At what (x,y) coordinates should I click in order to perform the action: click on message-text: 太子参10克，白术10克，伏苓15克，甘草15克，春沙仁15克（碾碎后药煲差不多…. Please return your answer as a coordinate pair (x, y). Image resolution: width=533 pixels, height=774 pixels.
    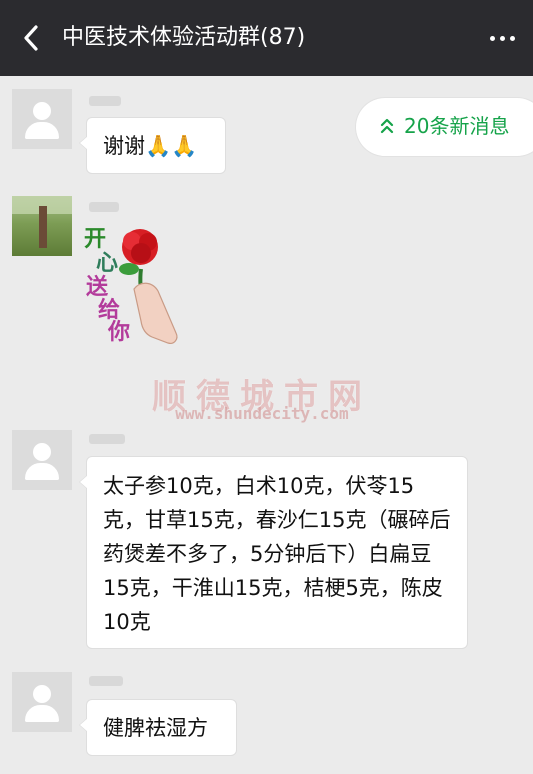
    Looking at the image, I should click on (277, 554).